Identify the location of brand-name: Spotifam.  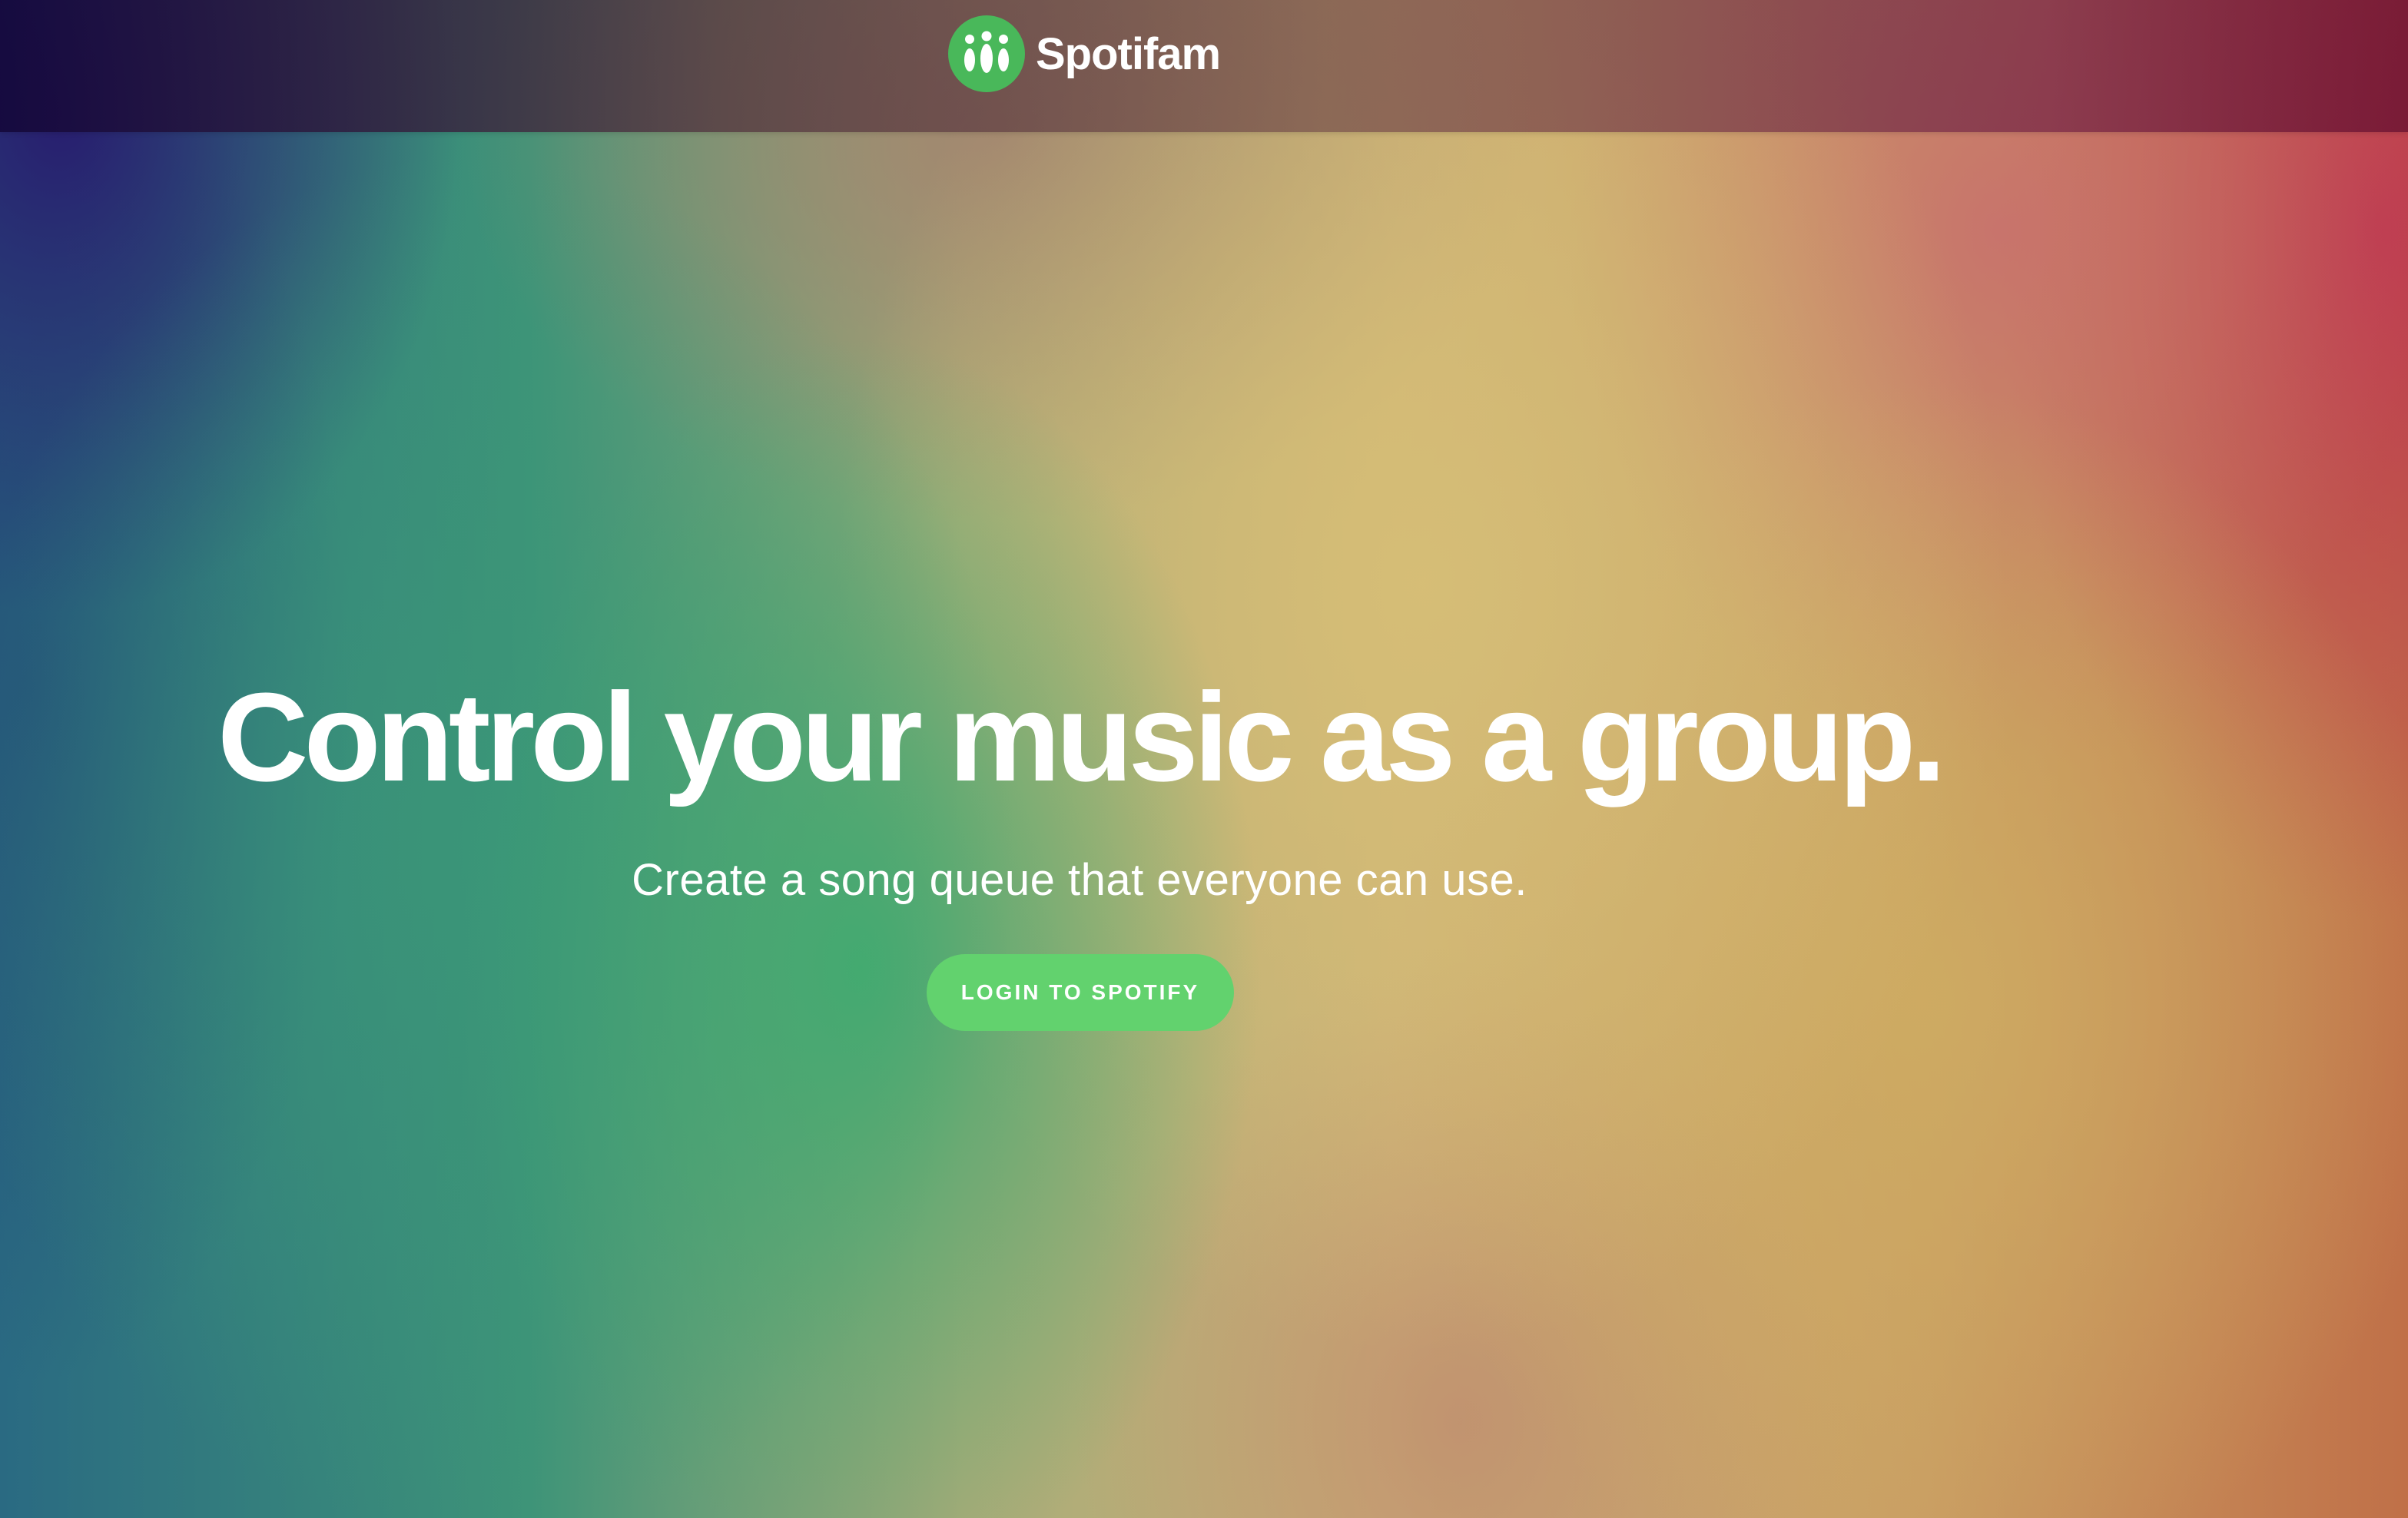
(1129, 53).